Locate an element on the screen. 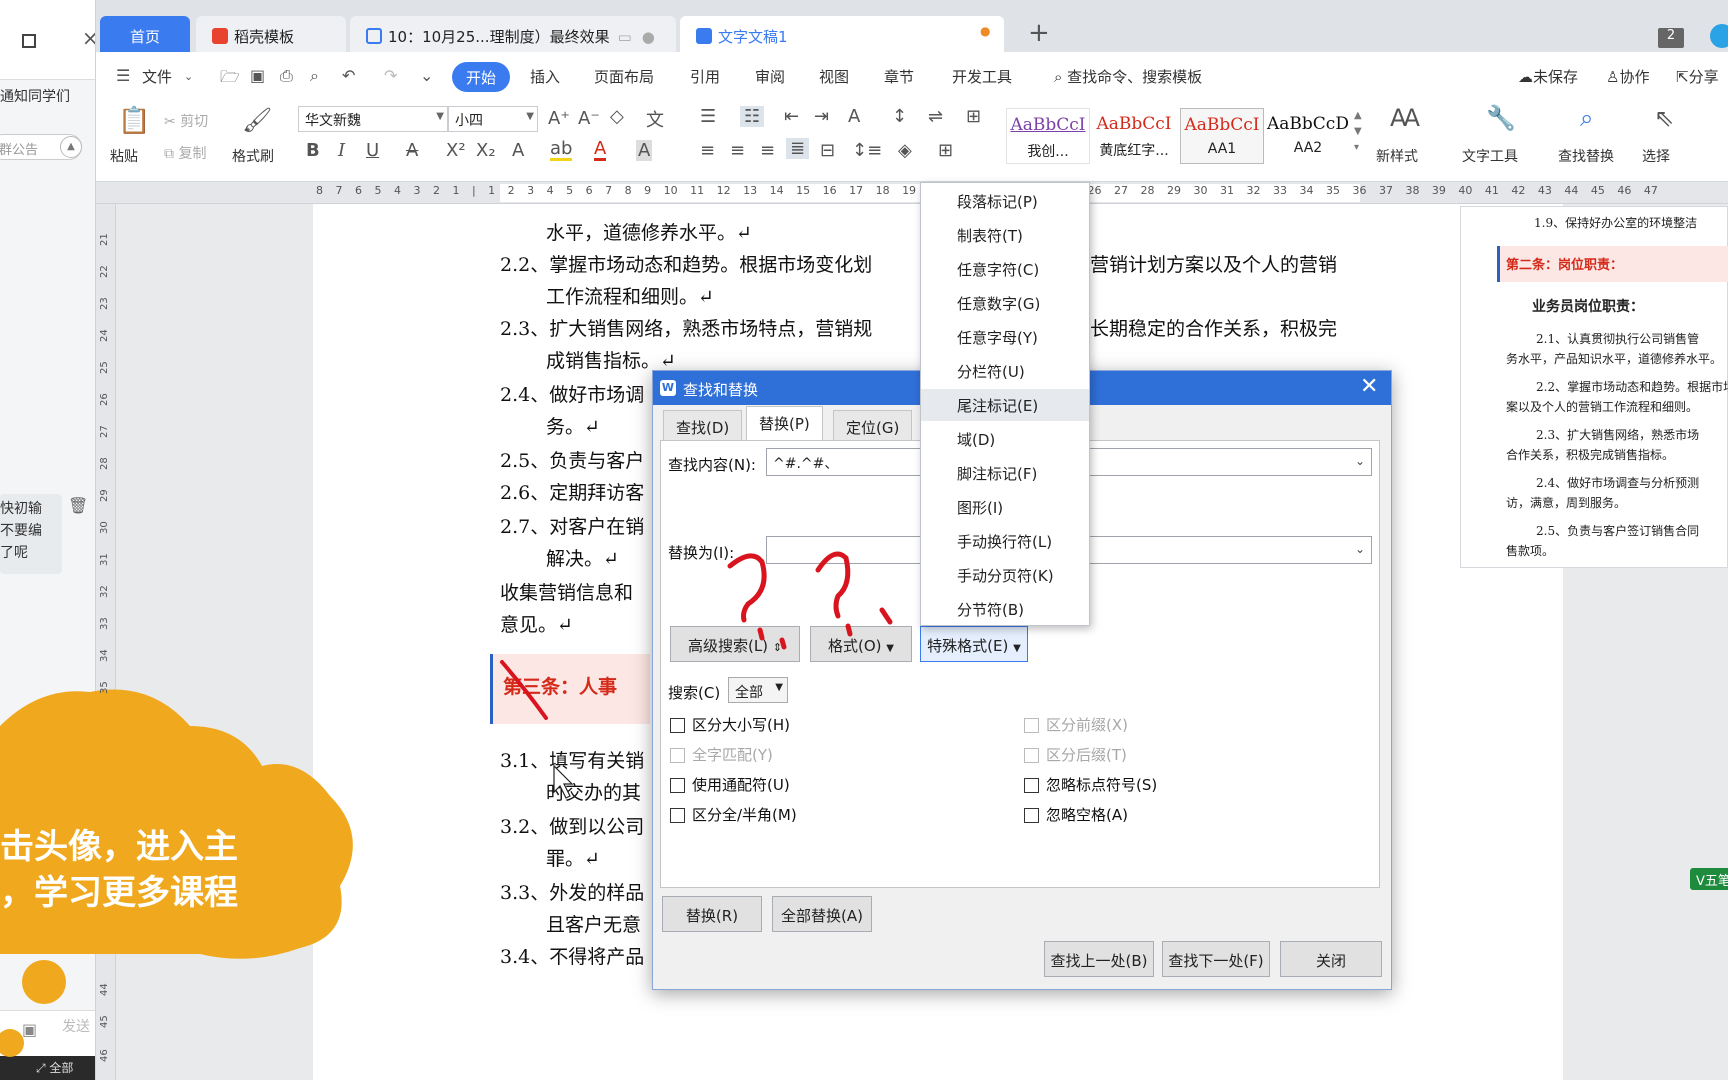 This screenshot has height=1080, width=1728. shrink-font-icon: A⁻ is located at coordinates (589, 118).